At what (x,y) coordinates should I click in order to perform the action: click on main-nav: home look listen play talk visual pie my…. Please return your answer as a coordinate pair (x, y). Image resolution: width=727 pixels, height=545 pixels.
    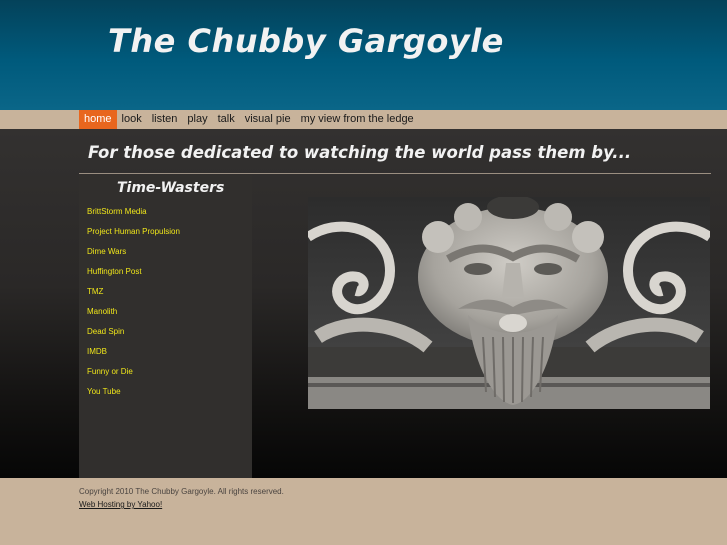
    Looking at the image, I should click on (363, 119).